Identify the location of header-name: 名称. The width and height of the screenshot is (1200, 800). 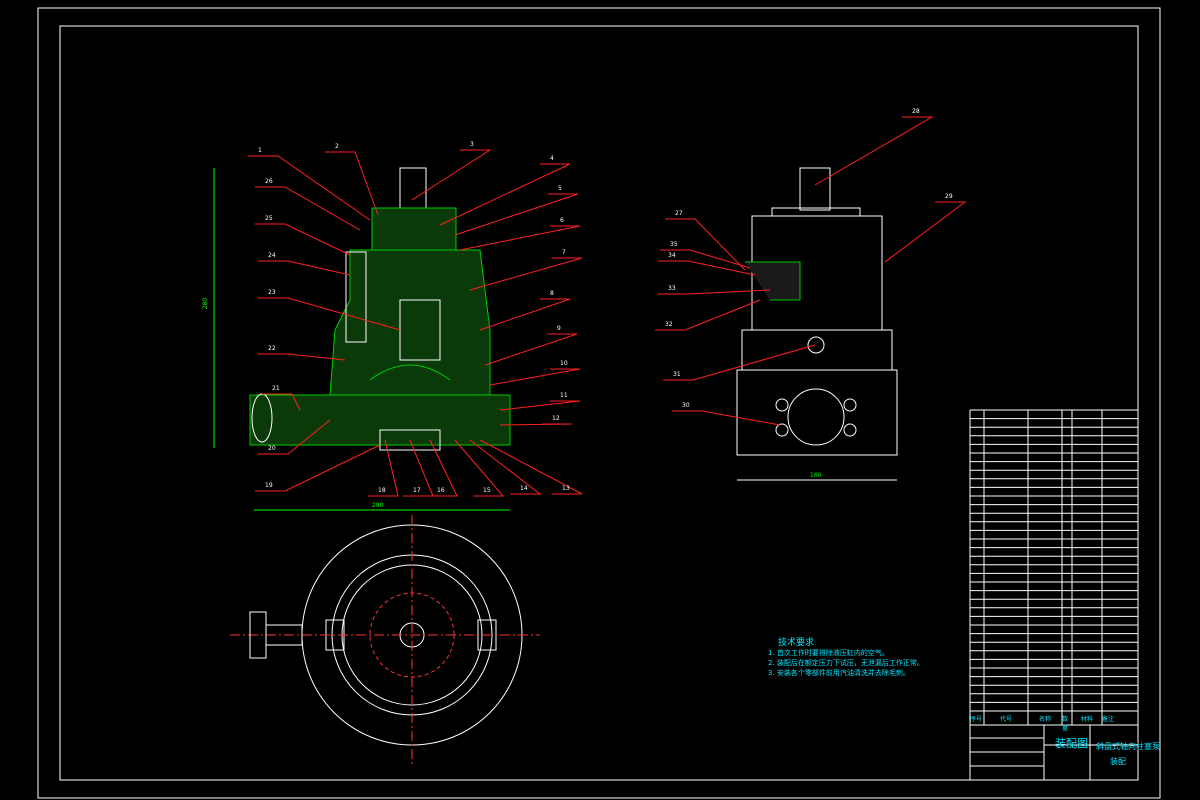
(1044, 719).